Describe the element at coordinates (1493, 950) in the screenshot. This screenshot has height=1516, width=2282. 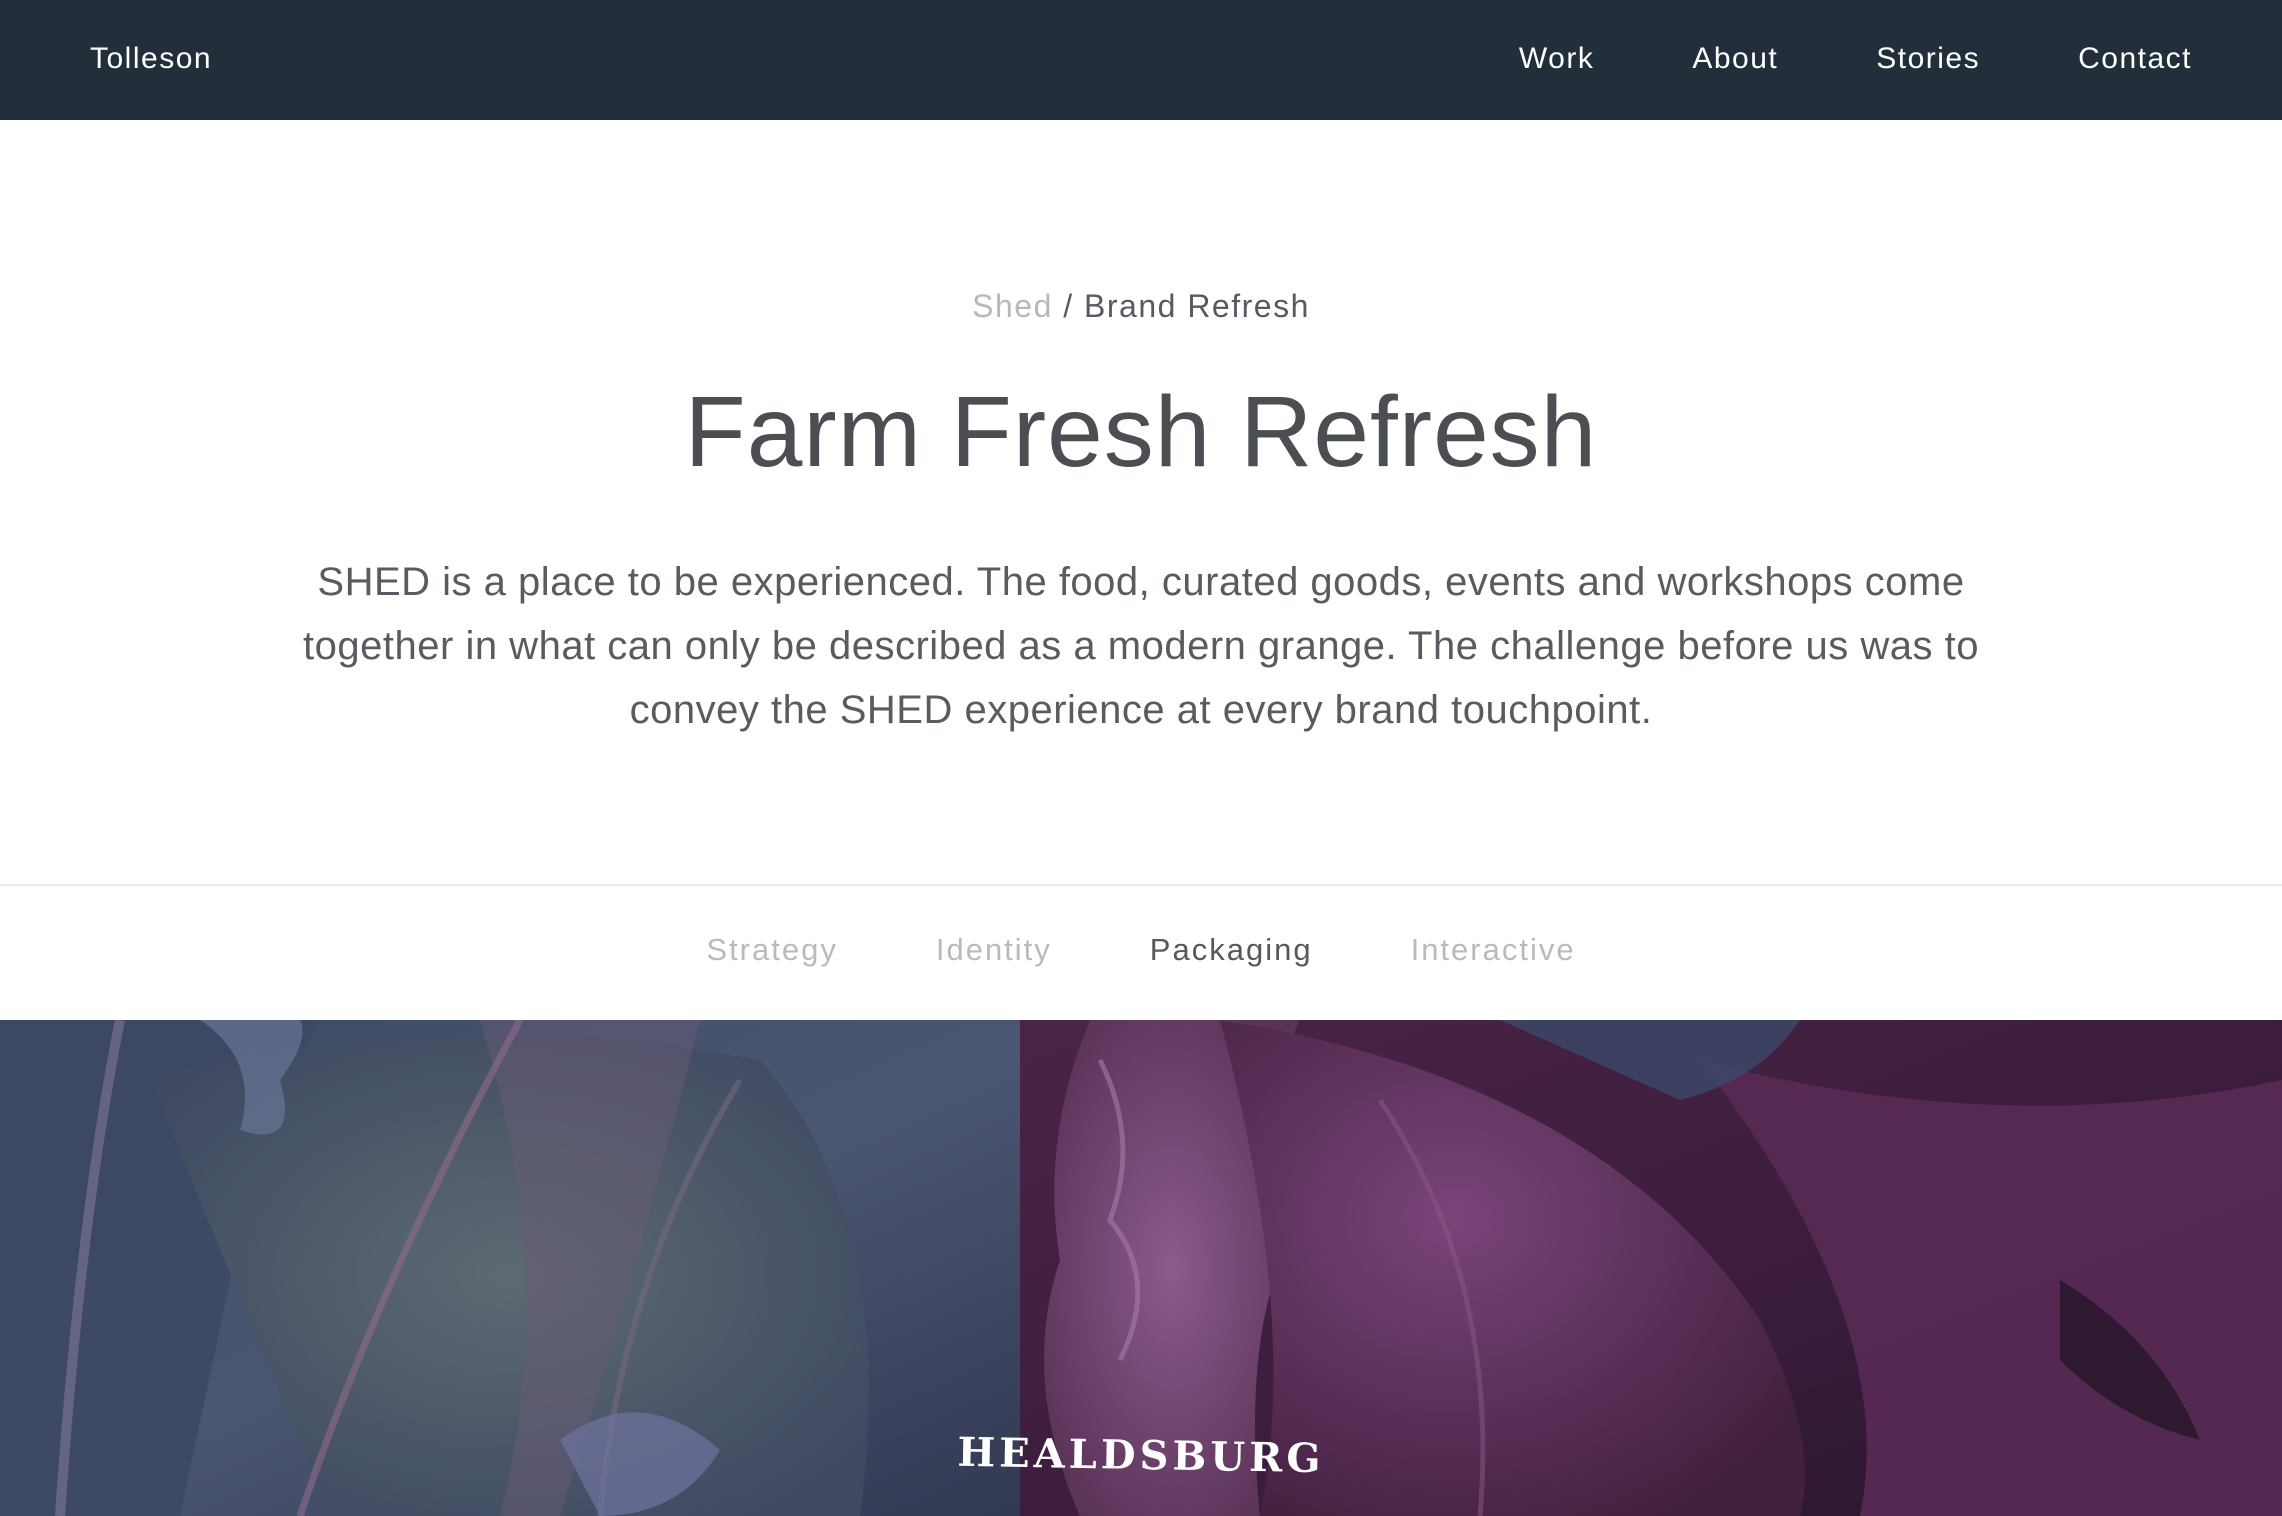
I see `tab-interactive: Interactive` at that location.